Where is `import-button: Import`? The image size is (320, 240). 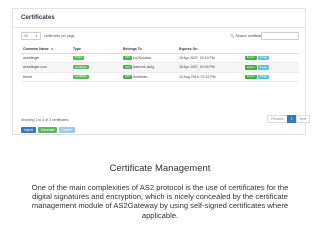 import-button: Import is located at coordinates (29, 130).